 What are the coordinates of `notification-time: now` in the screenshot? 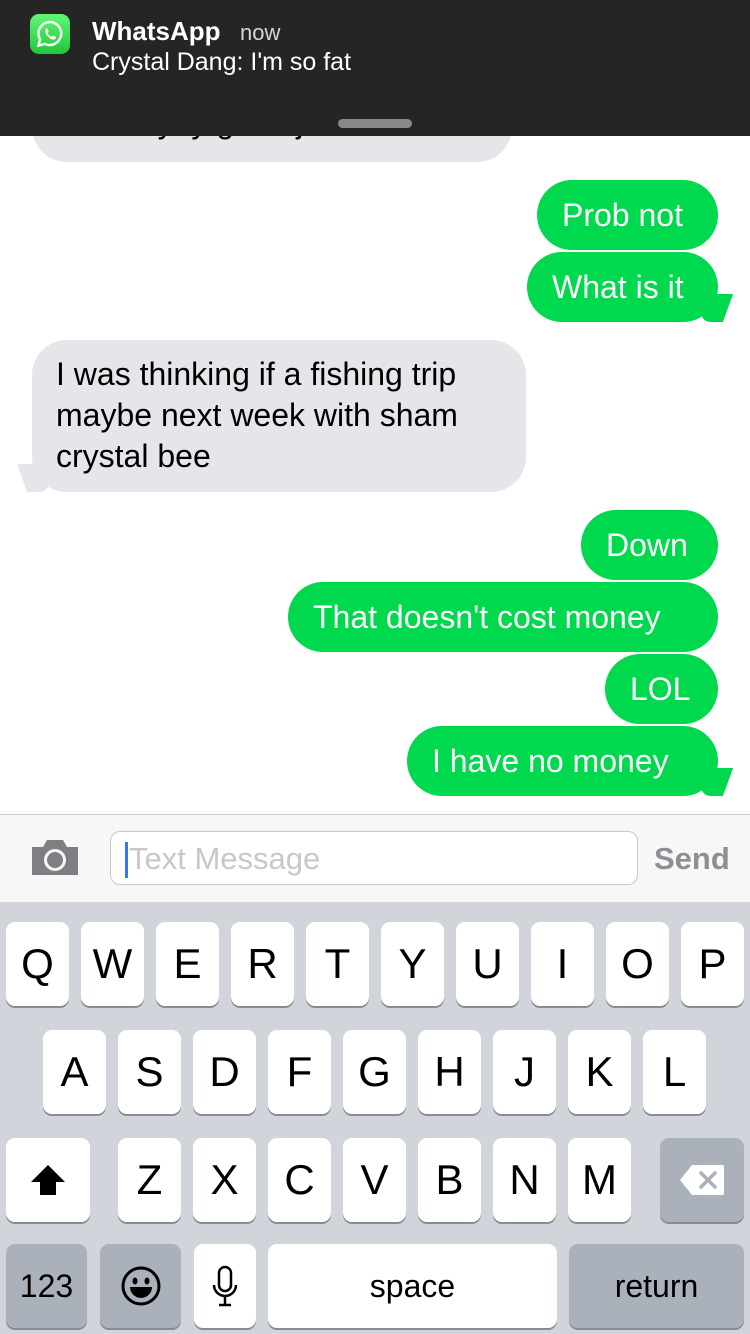 It's located at (260, 32).